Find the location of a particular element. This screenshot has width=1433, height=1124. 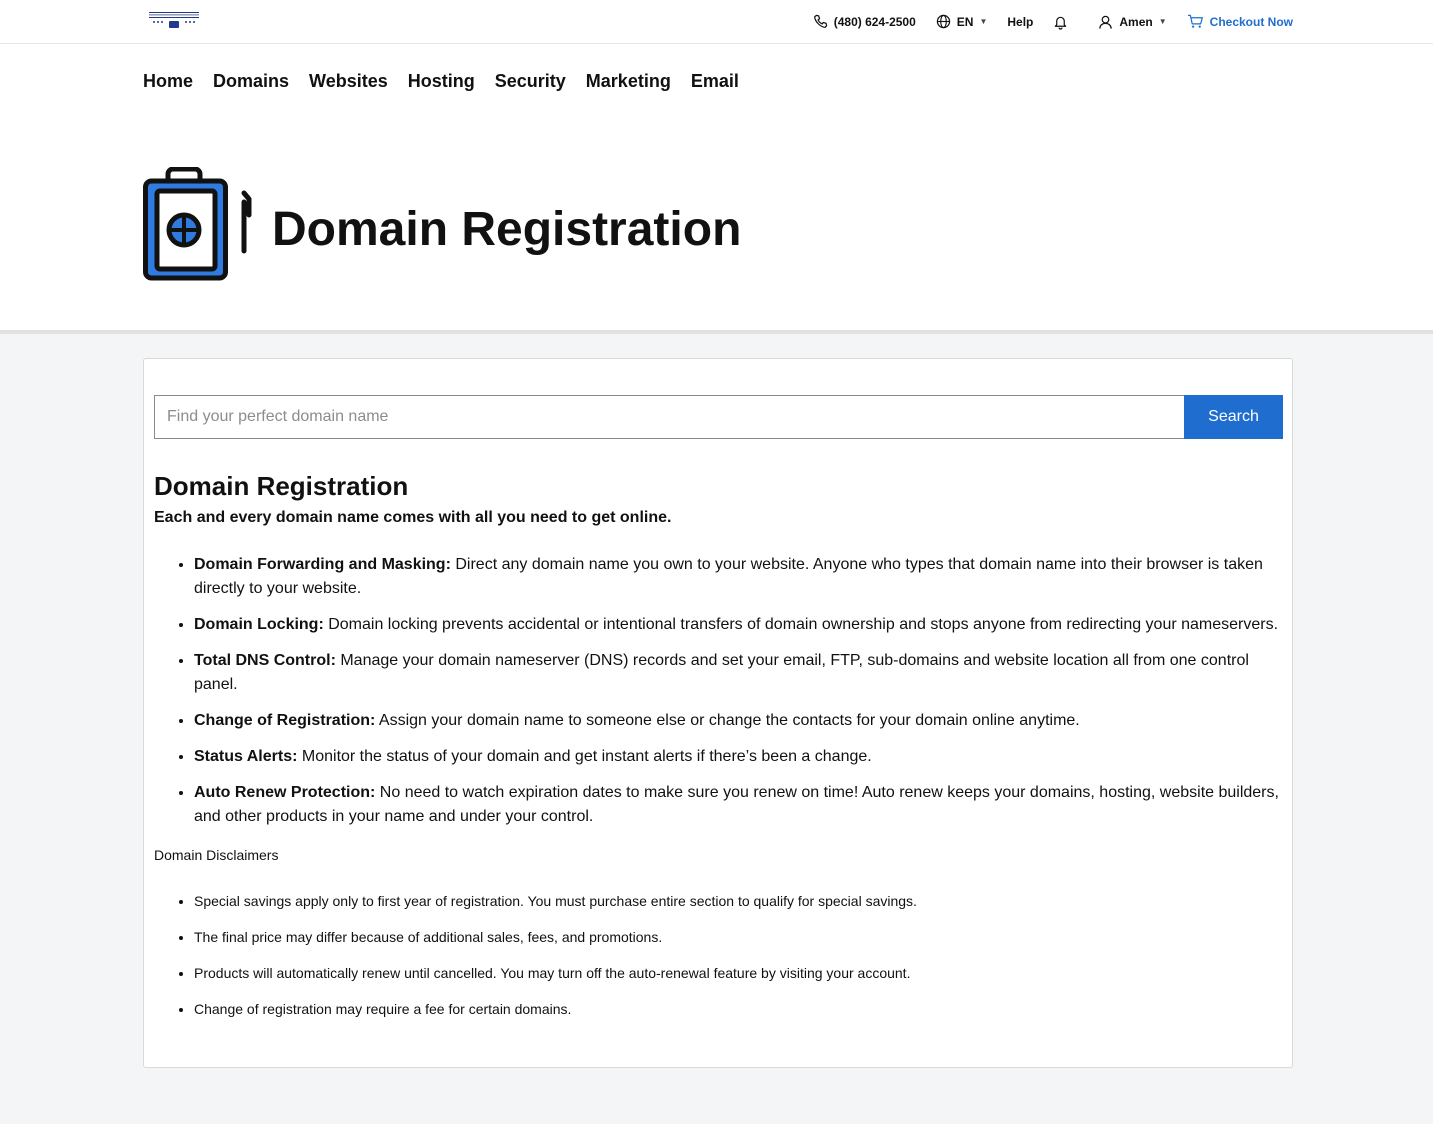

header-divider is located at coordinates (716, 332).